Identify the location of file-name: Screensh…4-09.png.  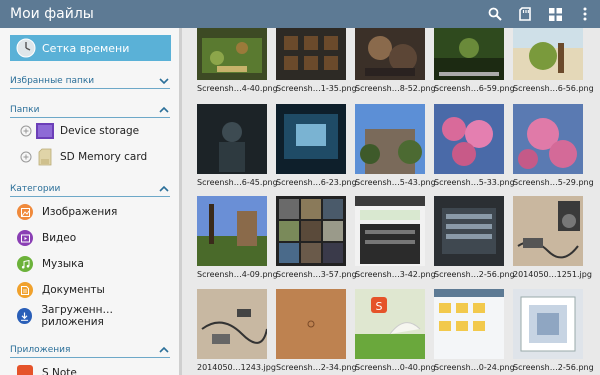
(237, 274).